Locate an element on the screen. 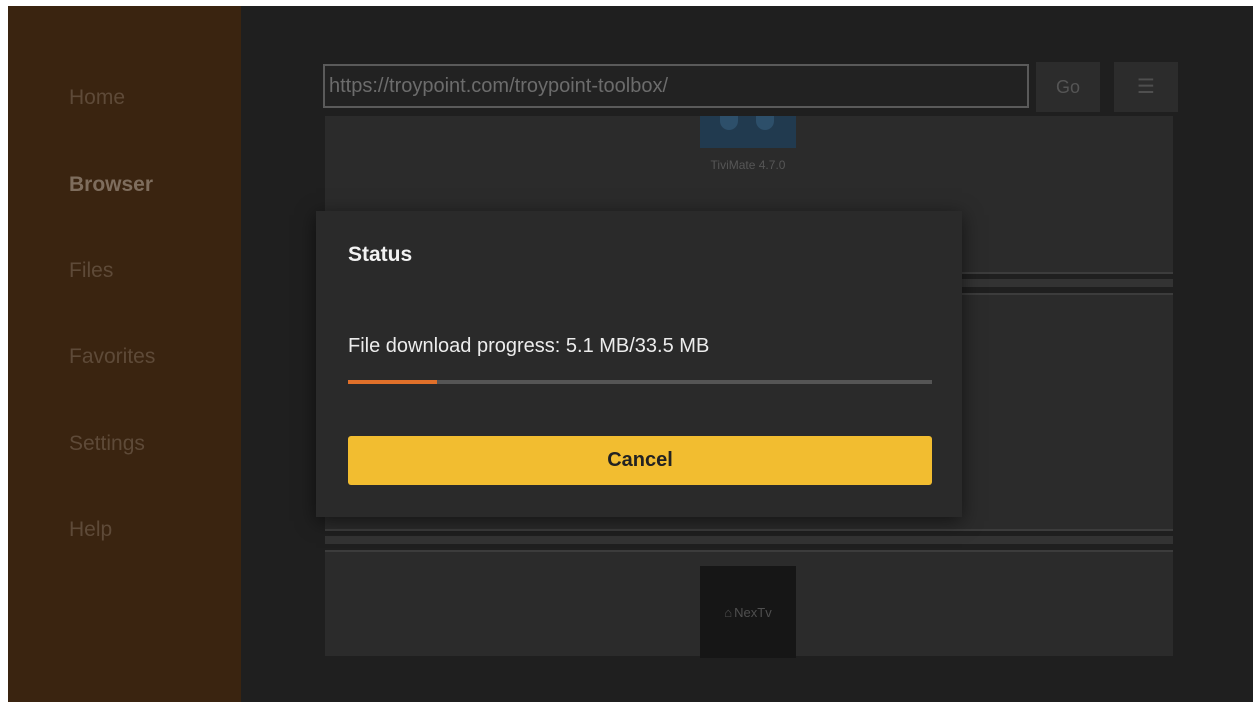 This screenshot has height=702, width=1253. progress-text: File download progress: 5.1 MB/33.5 MB is located at coordinates (529, 346).